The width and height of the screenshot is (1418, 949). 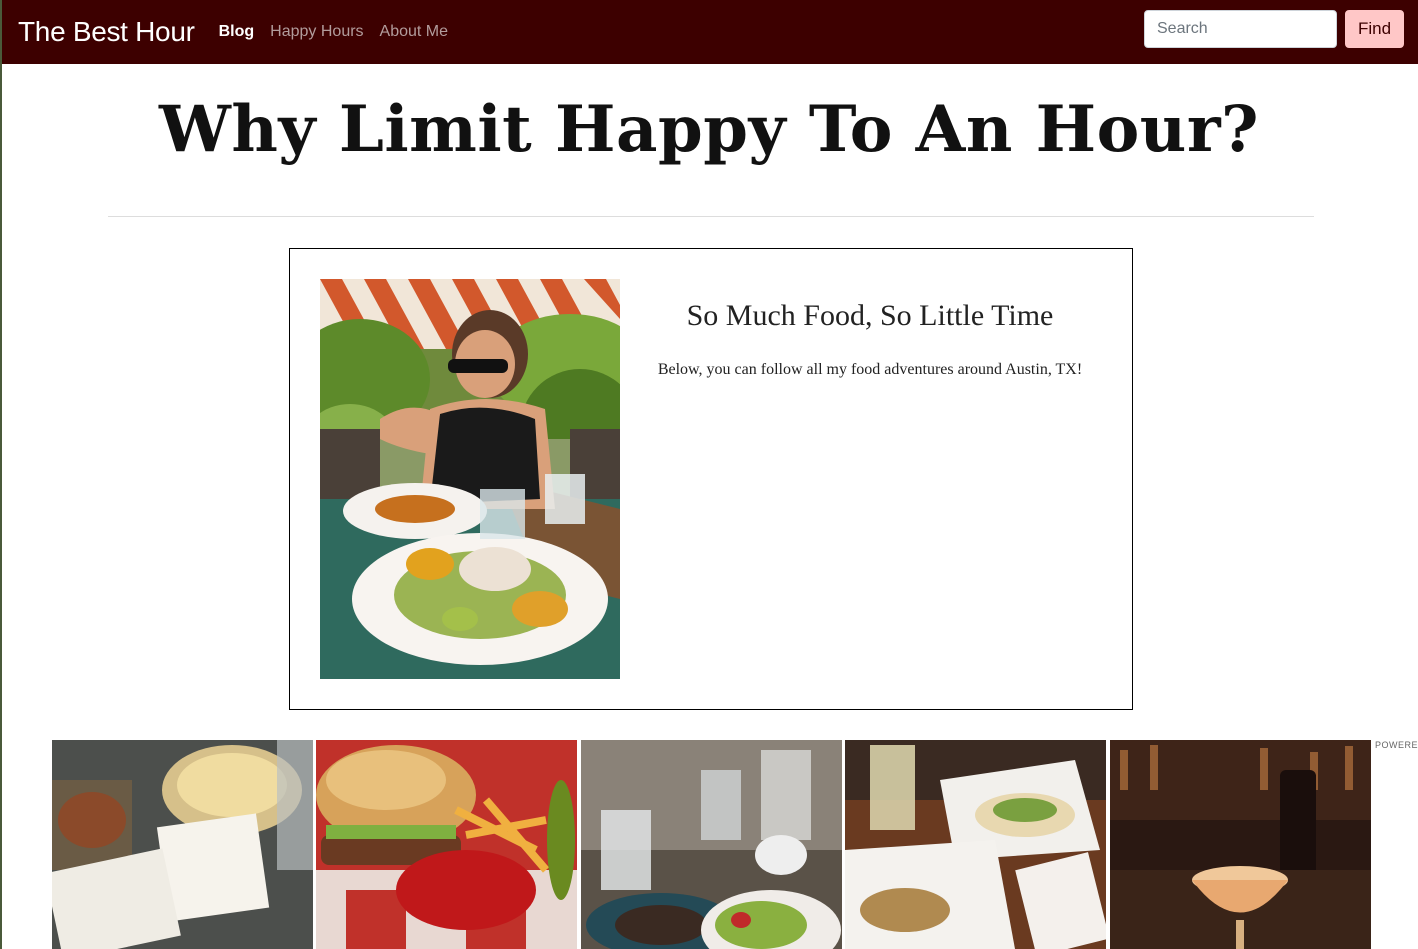 I want to click on profile-photo, so click(x=470, y=479).